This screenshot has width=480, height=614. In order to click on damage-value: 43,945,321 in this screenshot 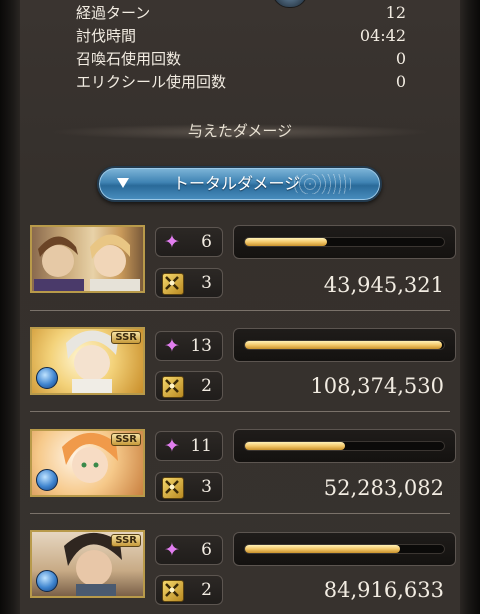, I will do `click(383, 285)`.